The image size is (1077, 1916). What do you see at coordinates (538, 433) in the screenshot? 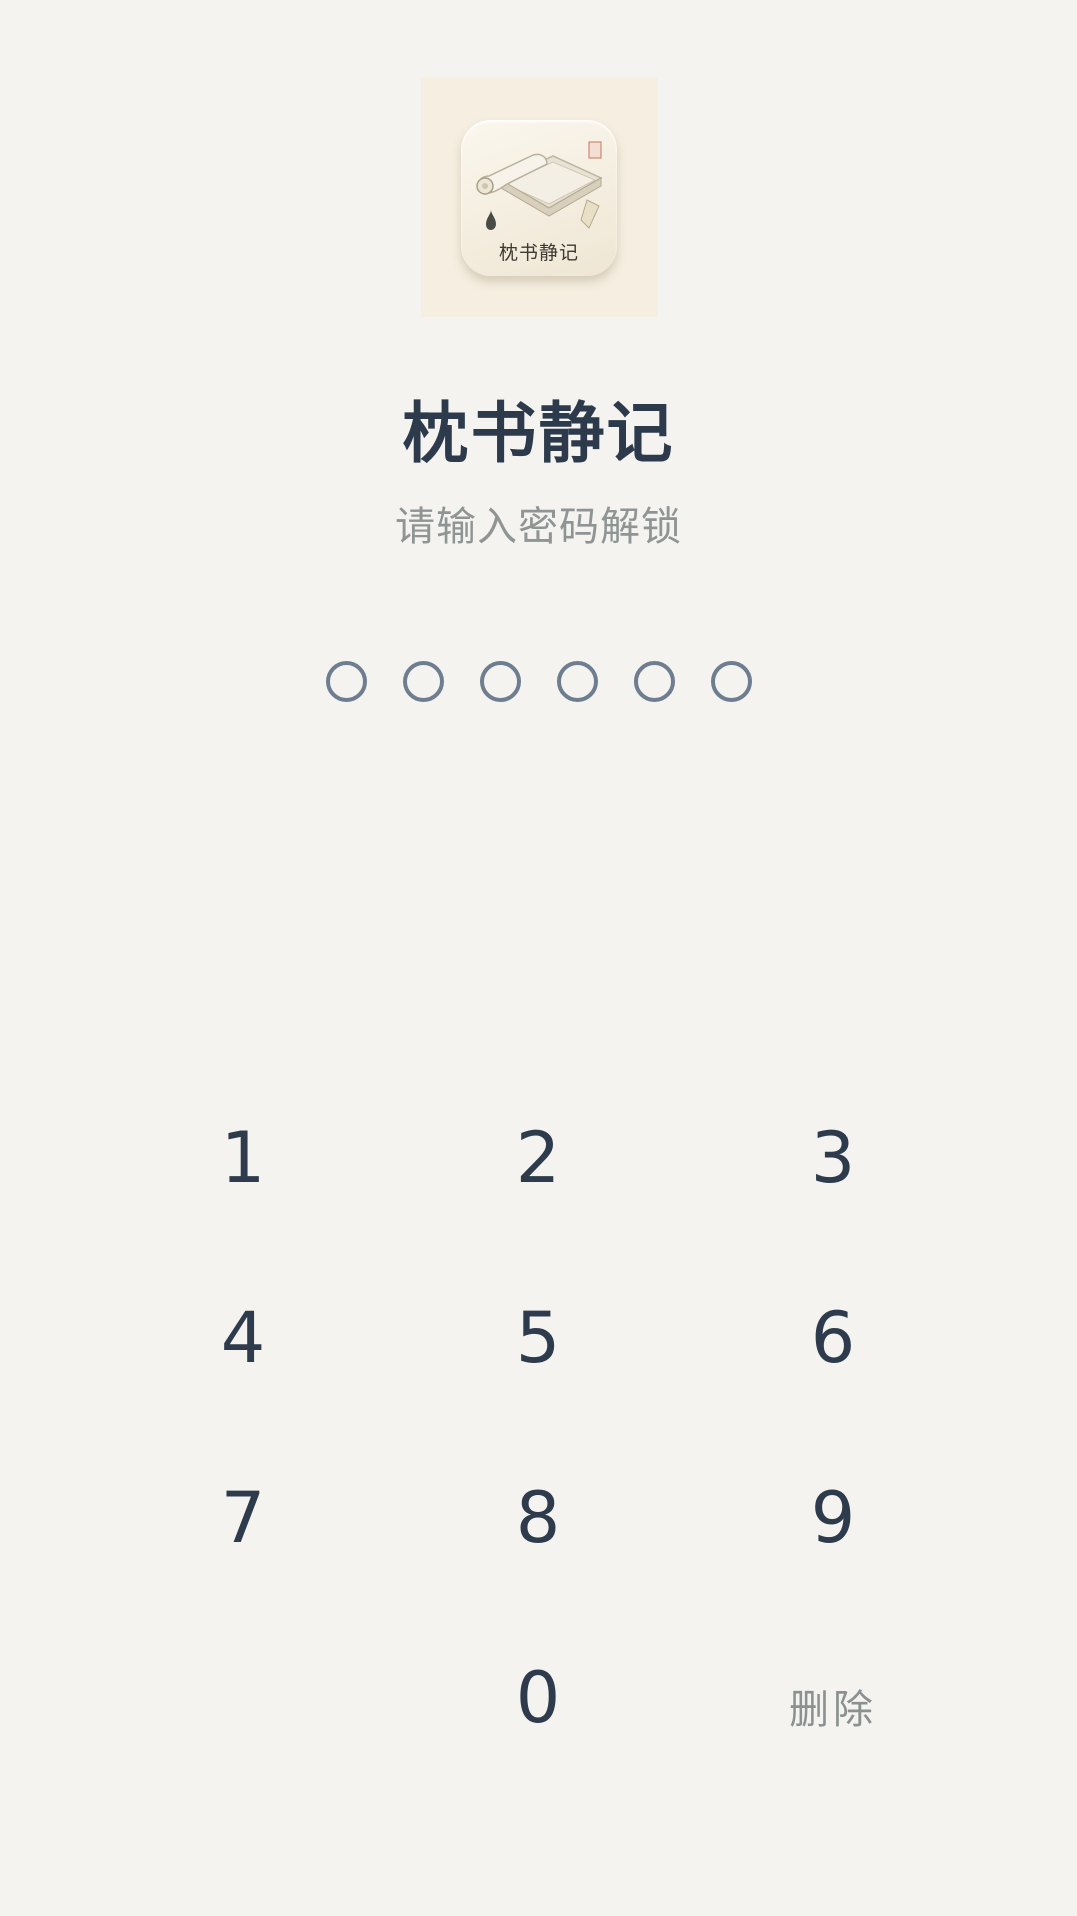
I see `app-title: 枕书静记` at bounding box center [538, 433].